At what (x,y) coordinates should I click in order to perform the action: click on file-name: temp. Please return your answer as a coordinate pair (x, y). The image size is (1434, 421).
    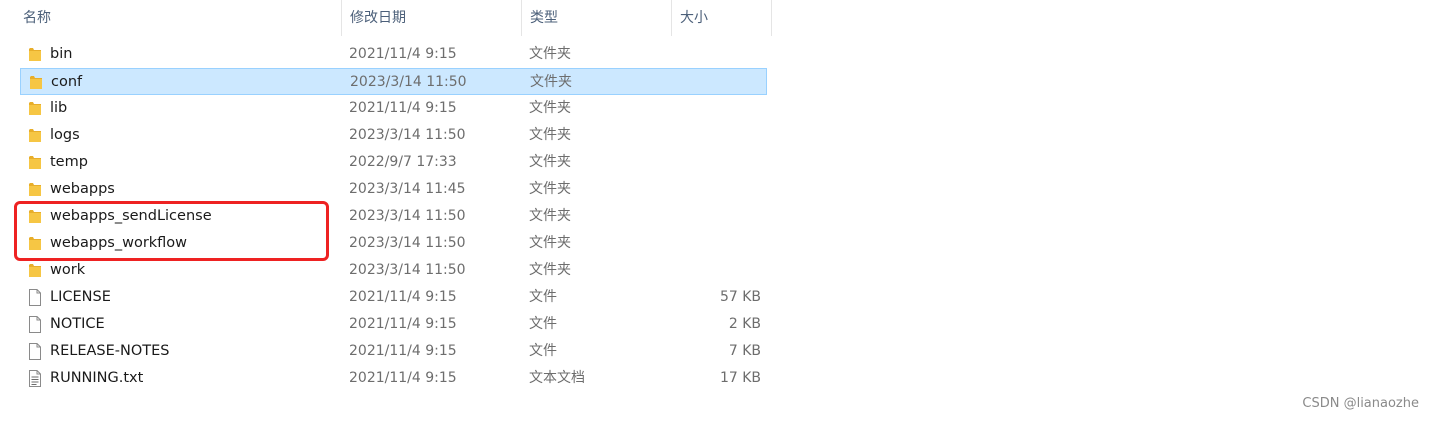
    Looking at the image, I should click on (69, 162).